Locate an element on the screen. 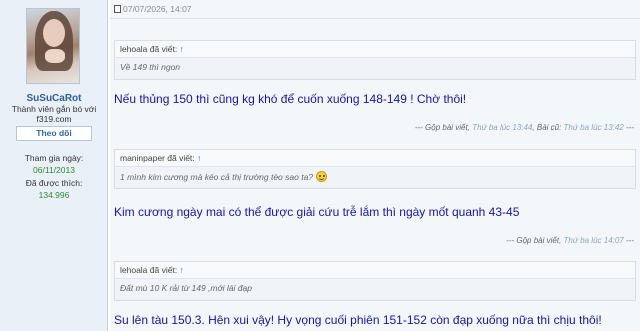 This screenshot has width=640, height=331. smiley-icon is located at coordinates (322, 176).